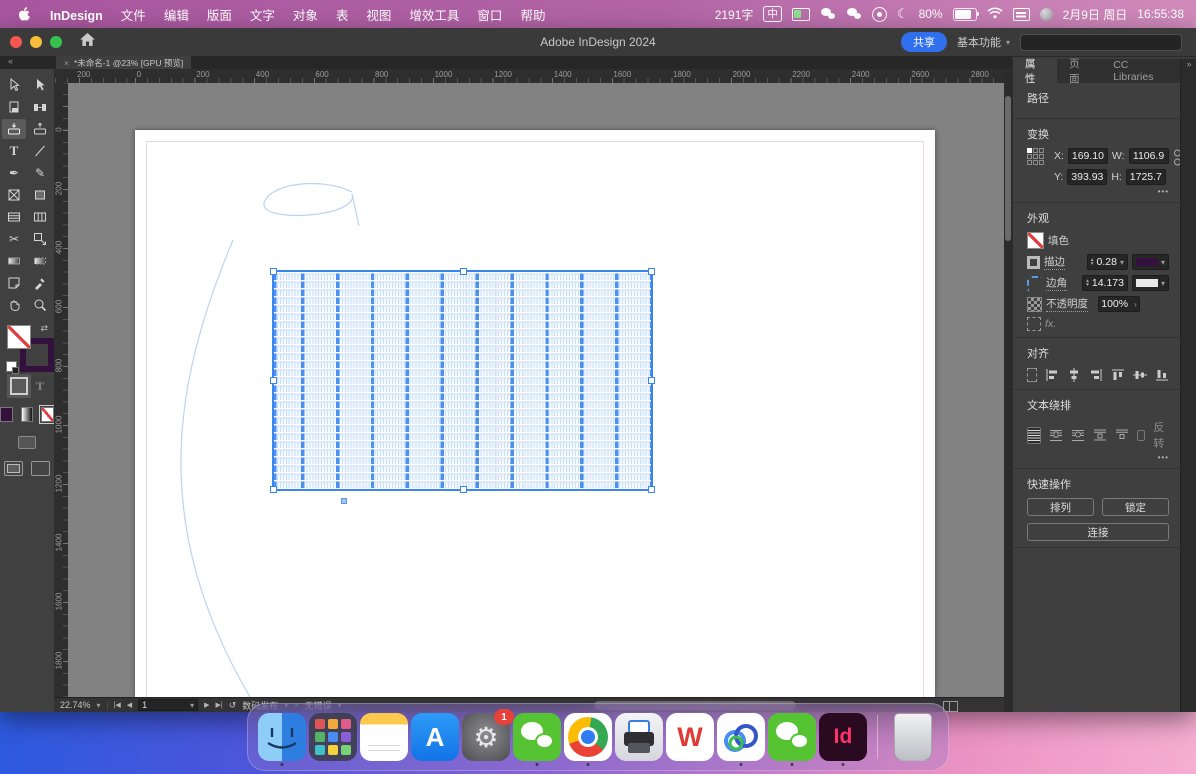 The width and height of the screenshot is (1196, 774). I want to click on invert-checkbox, so click(1141, 435).